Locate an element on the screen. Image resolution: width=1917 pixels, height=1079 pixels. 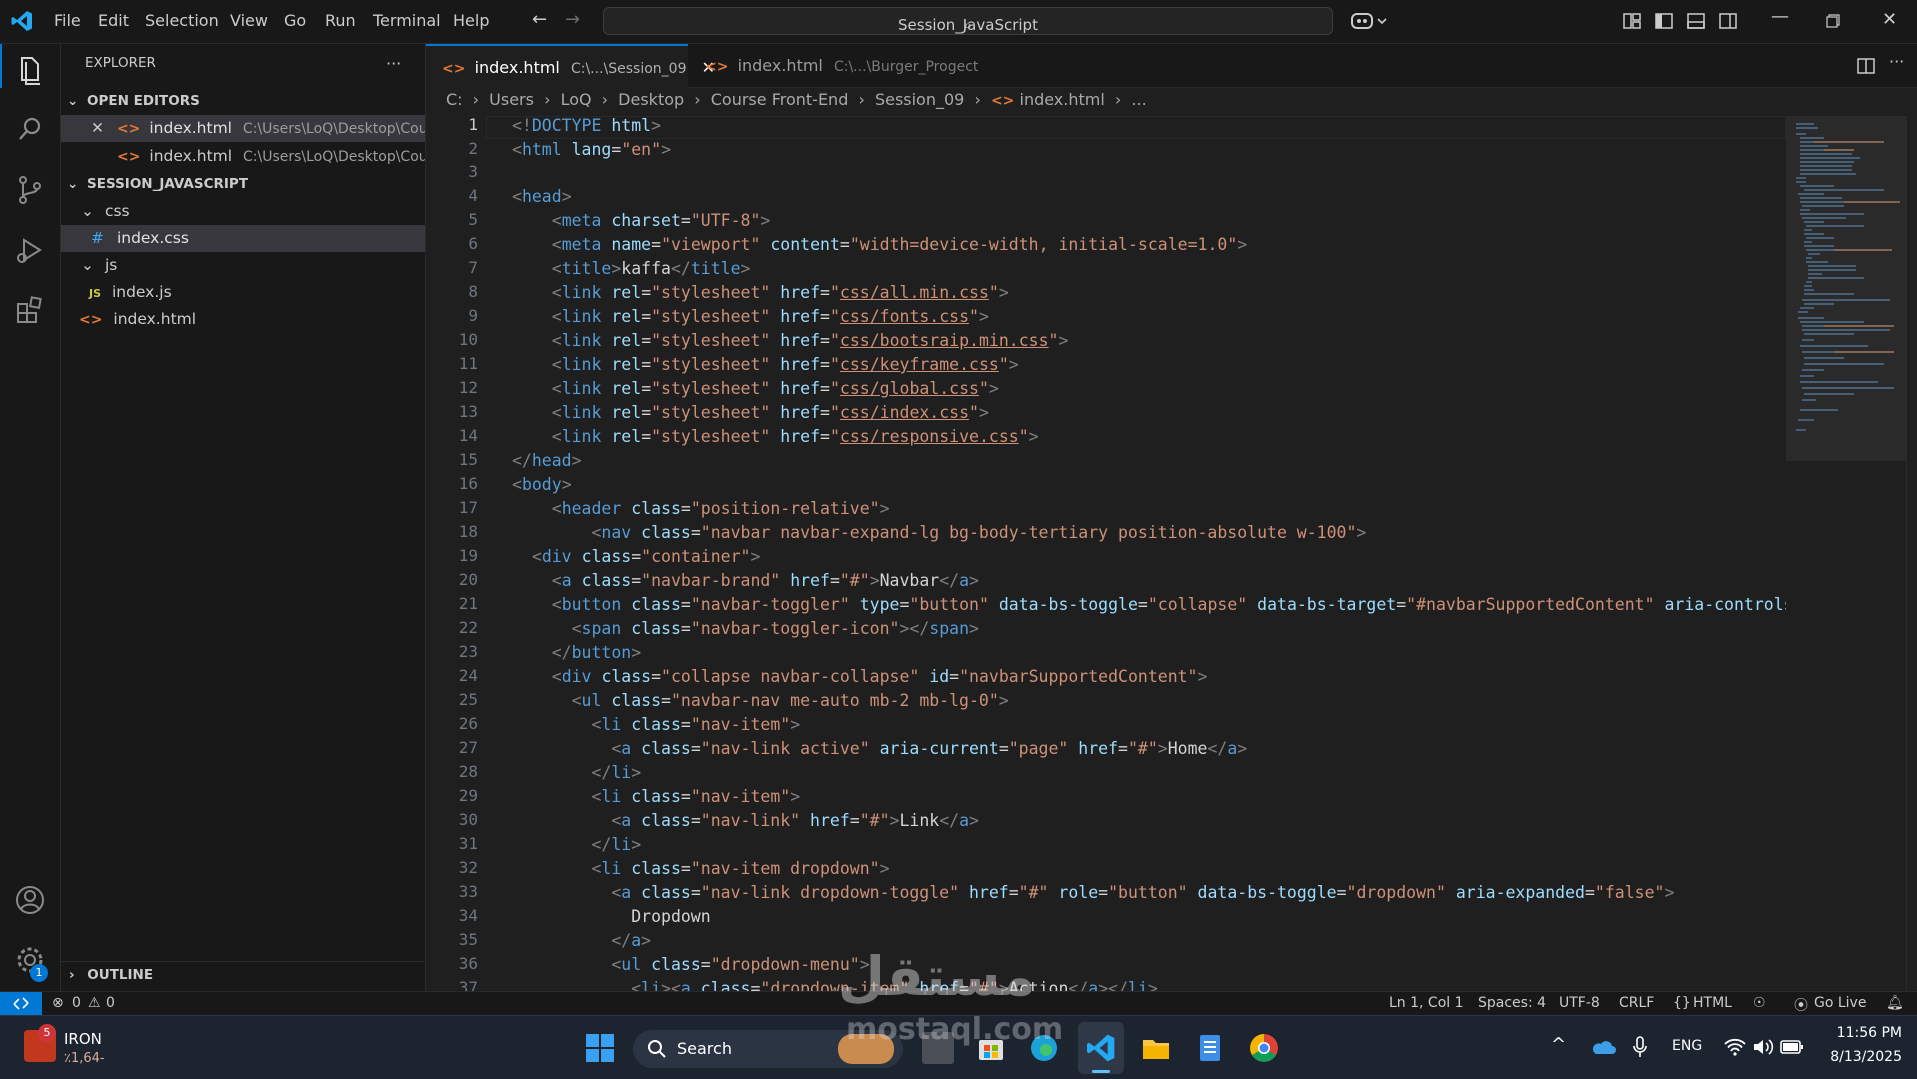
menu-selection: Selection is located at coordinates (182, 20).